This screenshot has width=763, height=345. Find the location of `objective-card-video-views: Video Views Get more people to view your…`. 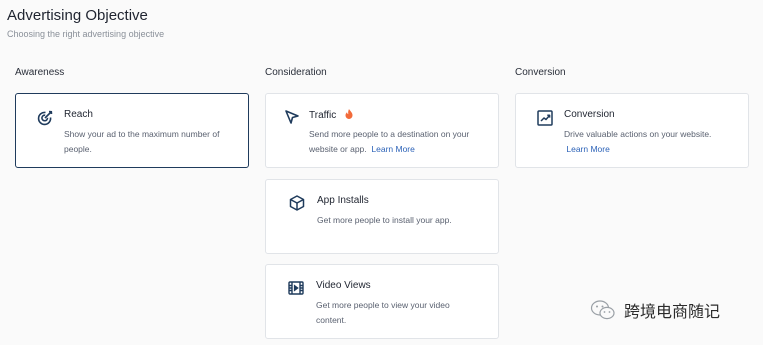

objective-card-video-views: Video Views Get more people to view your… is located at coordinates (382, 301).